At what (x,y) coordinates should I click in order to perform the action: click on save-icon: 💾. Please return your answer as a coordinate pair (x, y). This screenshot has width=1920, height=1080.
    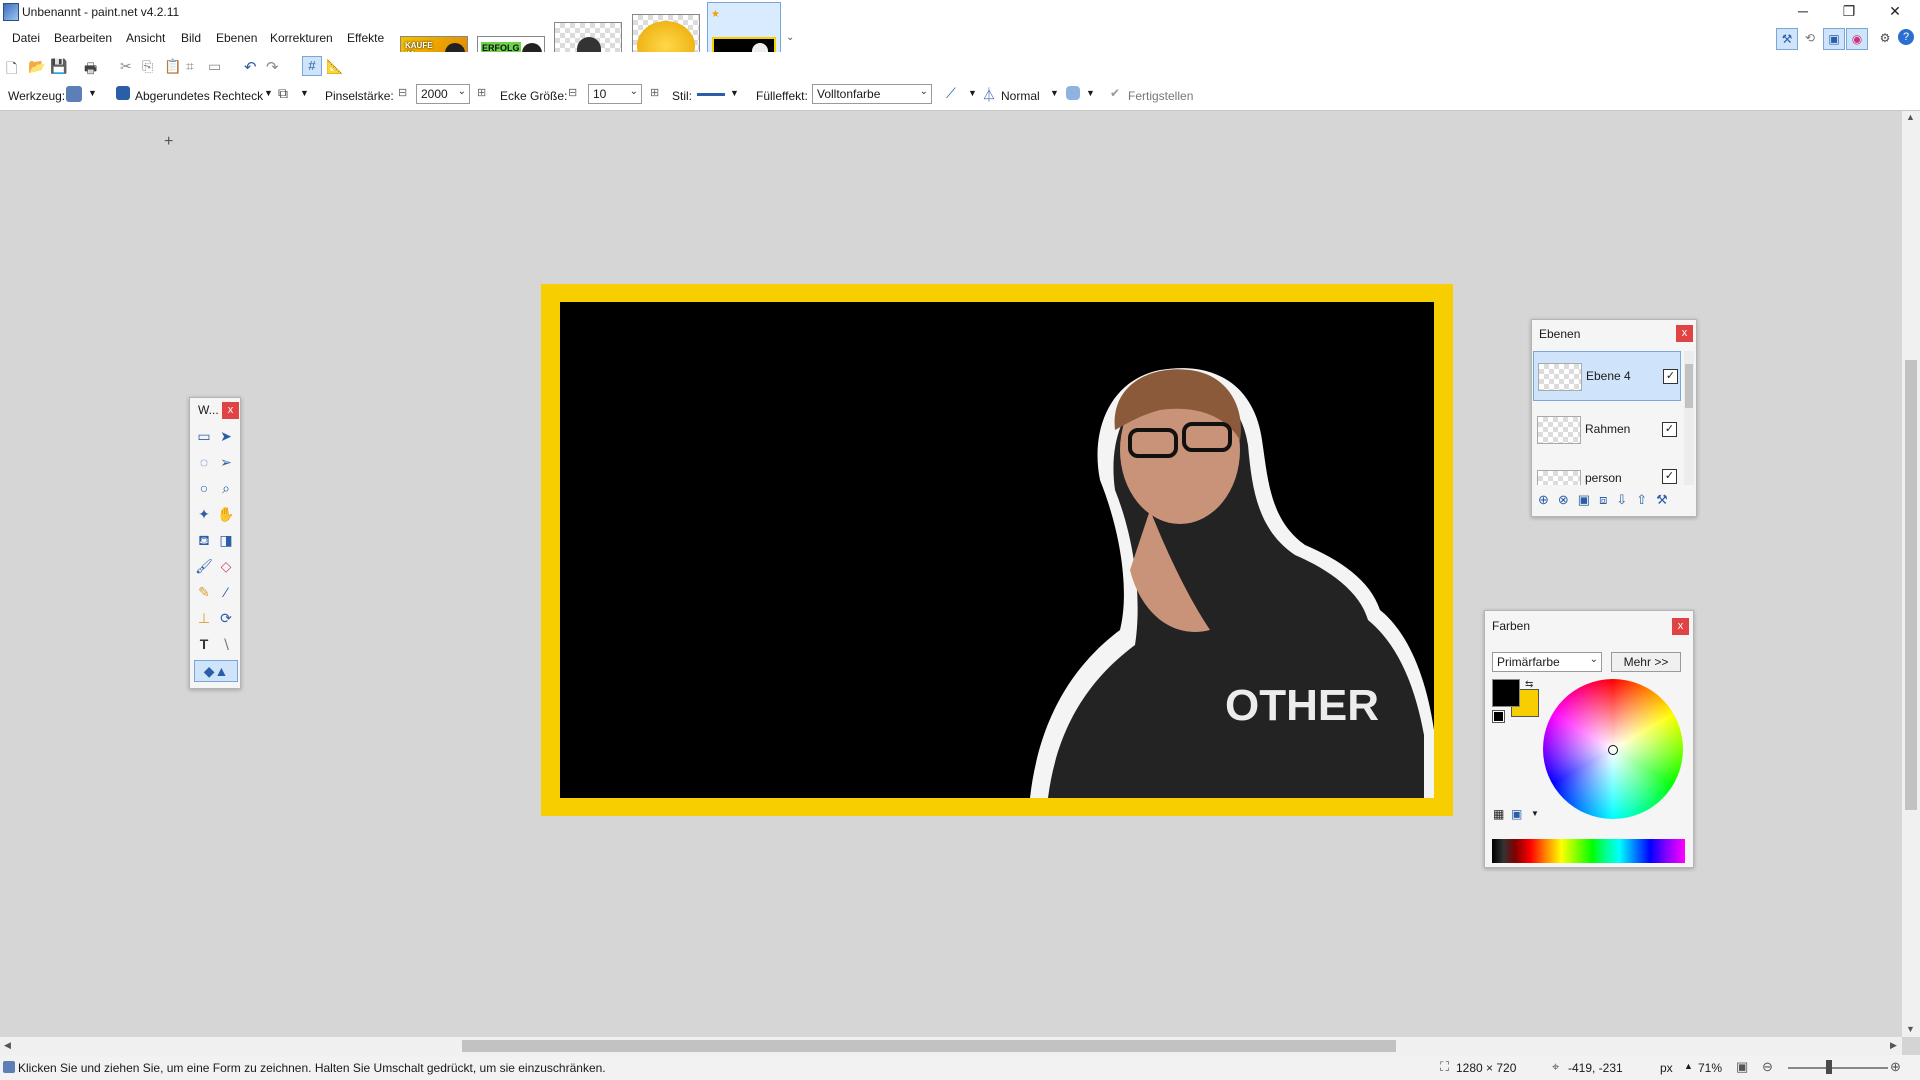
    Looking at the image, I should click on (58, 66).